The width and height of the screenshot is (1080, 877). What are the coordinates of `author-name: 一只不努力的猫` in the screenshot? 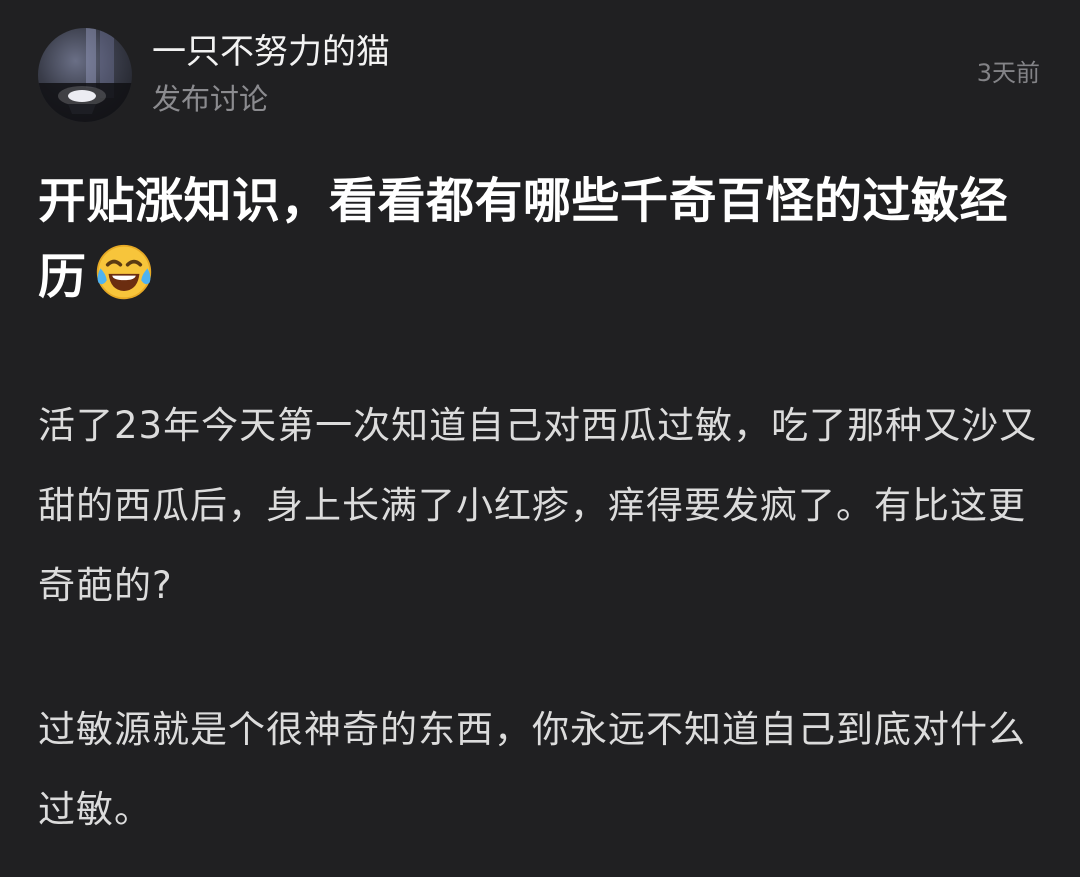 It's located at (271, 52).